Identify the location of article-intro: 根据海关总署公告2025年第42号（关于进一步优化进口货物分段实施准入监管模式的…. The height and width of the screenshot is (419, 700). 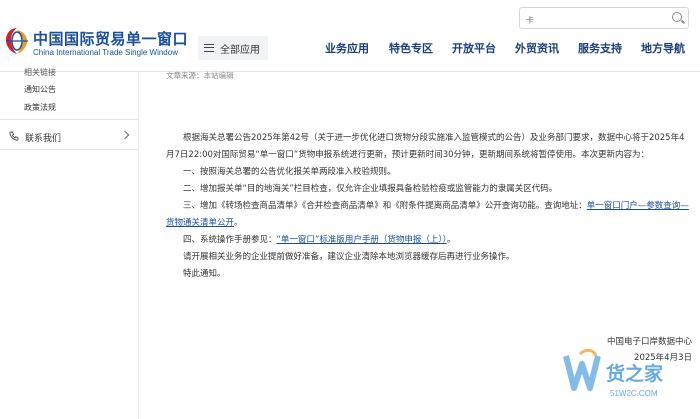
(425, 146).